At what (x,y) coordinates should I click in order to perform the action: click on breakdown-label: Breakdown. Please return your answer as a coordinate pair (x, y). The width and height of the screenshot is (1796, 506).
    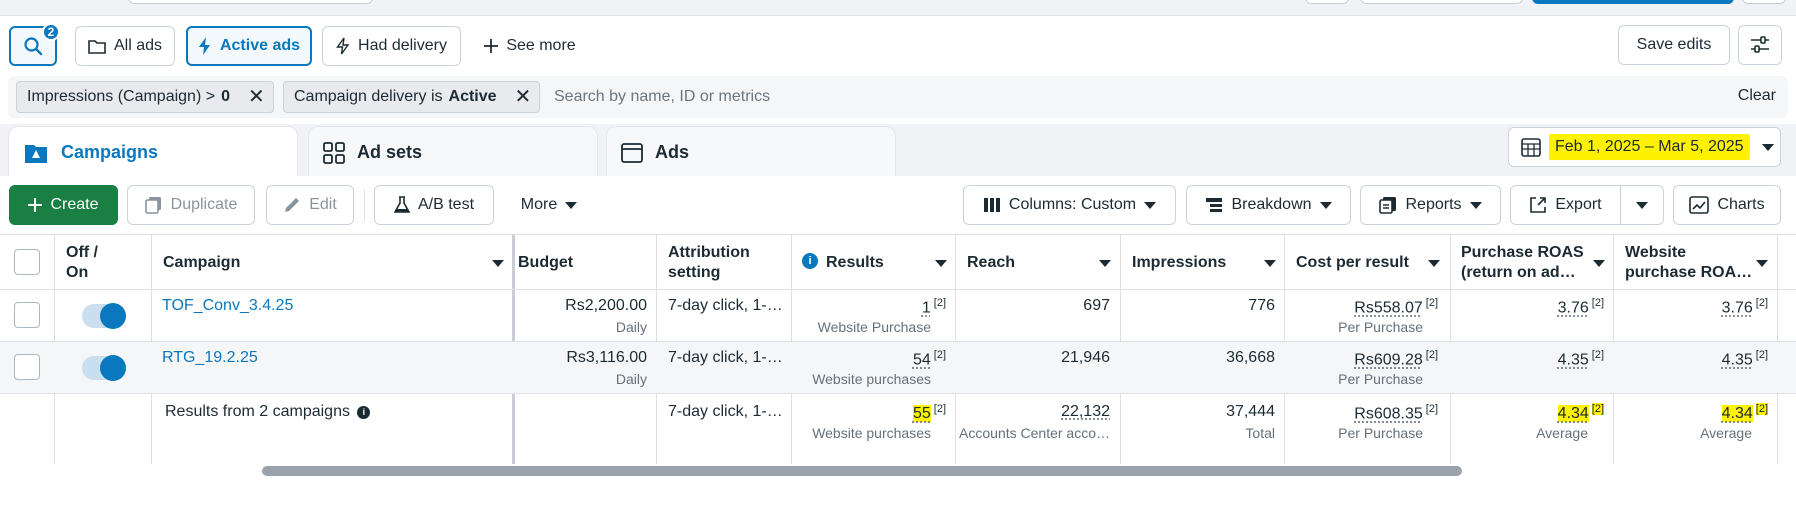
    Looking at the image, I should click on (1271, 204).